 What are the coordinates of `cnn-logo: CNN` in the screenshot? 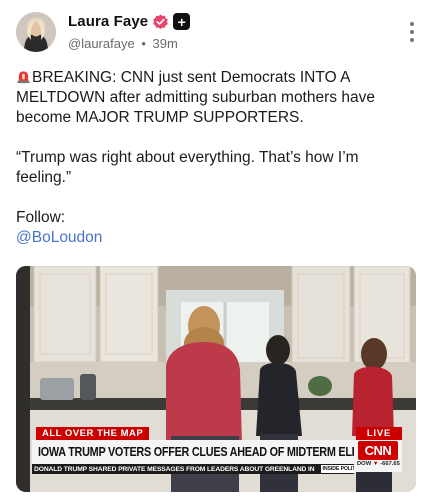 It's located at (378, 450).